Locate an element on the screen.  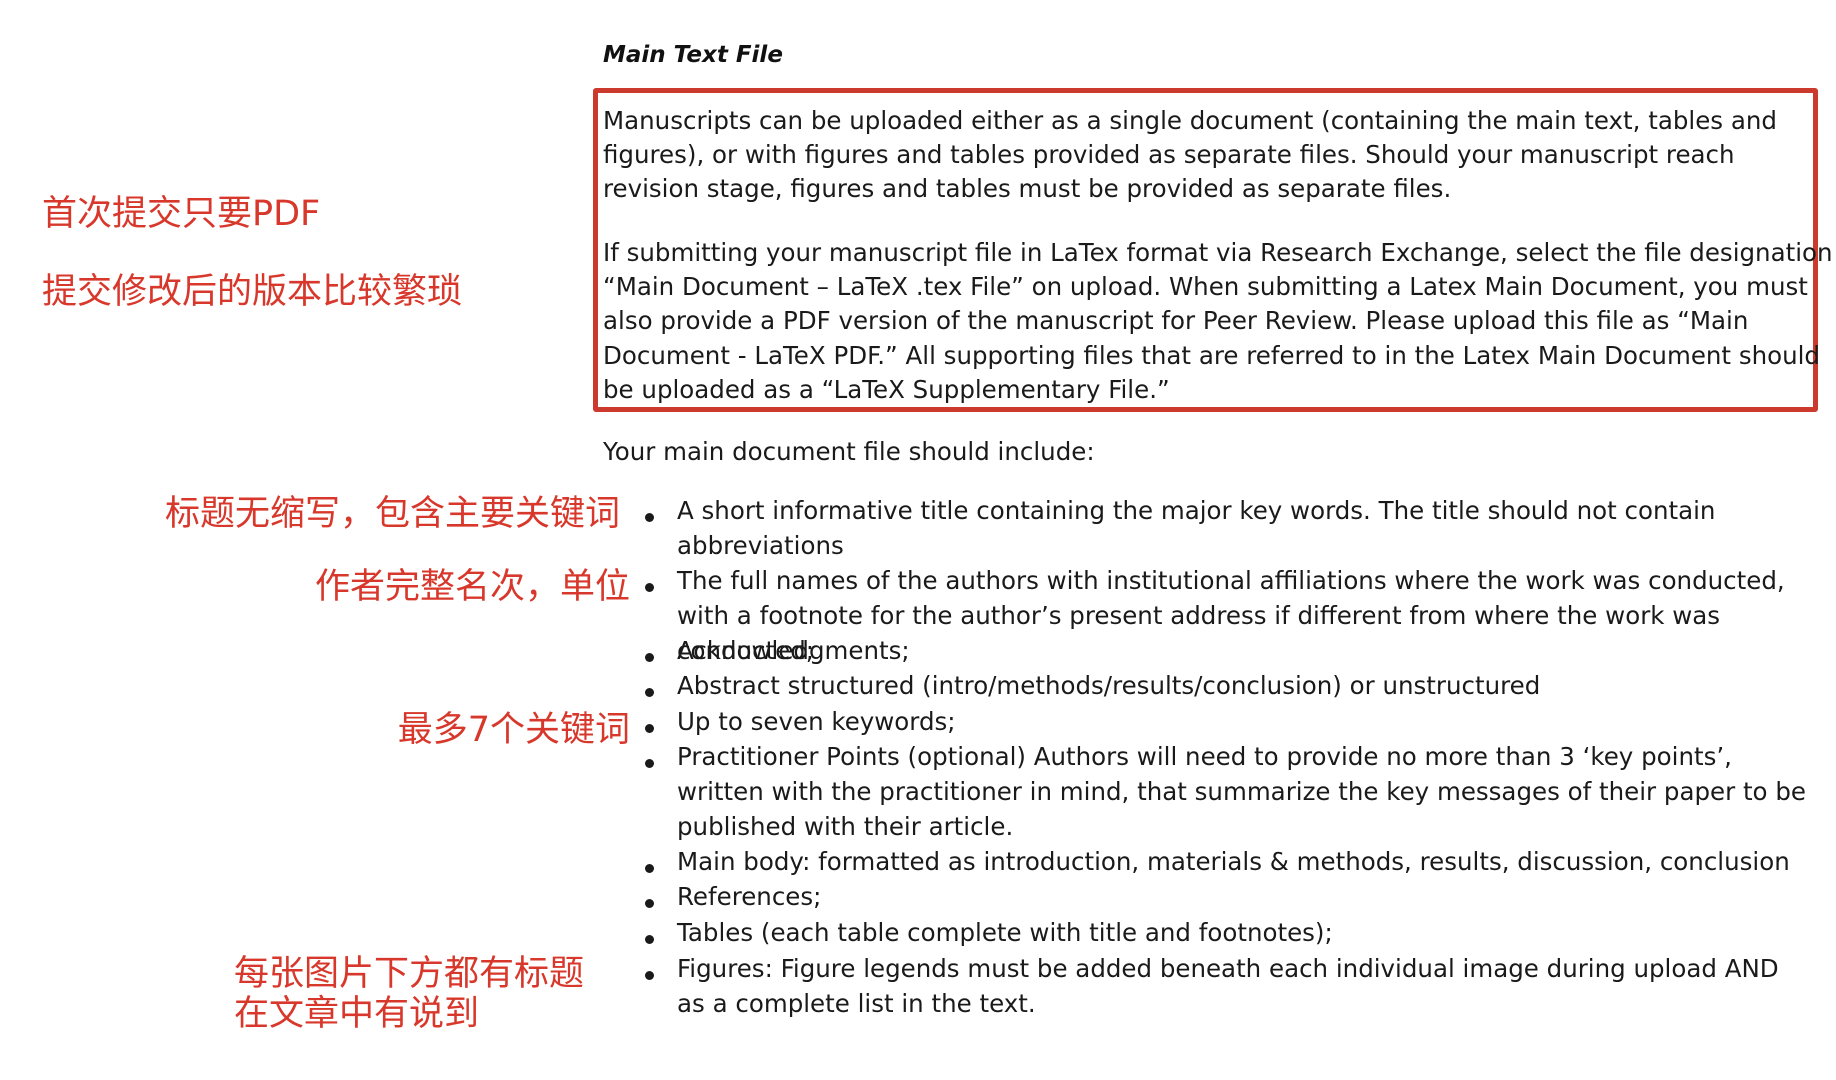
annotation-title-note: 标题无缩写，包含主要关键词 is located at coordinates (392, 514).